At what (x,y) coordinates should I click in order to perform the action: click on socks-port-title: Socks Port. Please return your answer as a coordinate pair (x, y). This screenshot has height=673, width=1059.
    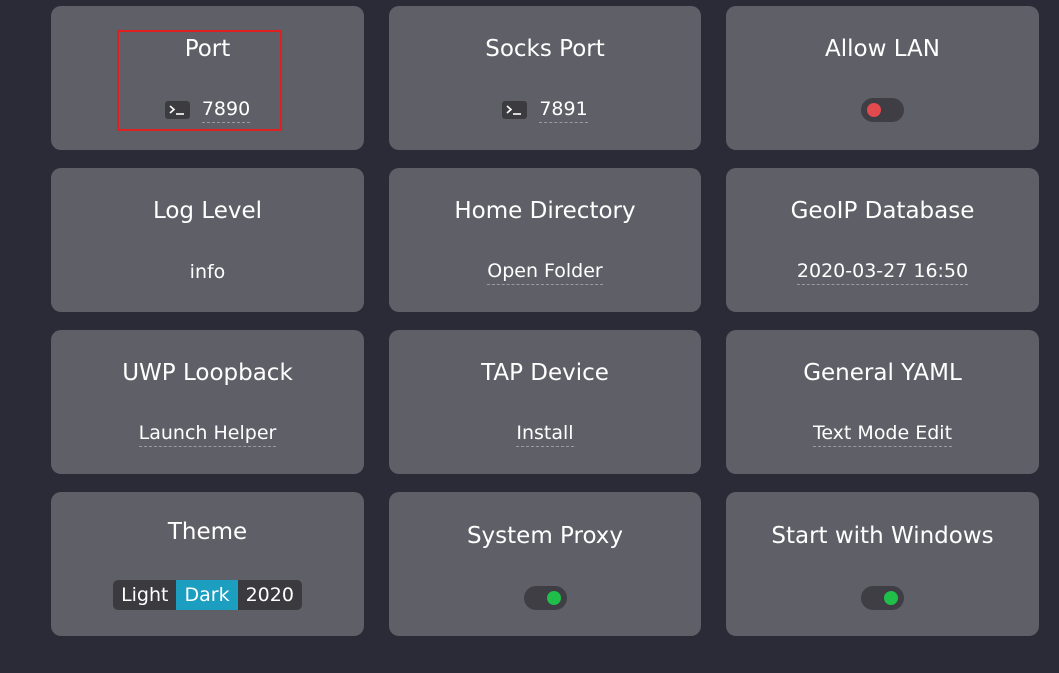
    Looking at the image, I should click on (545, 49).